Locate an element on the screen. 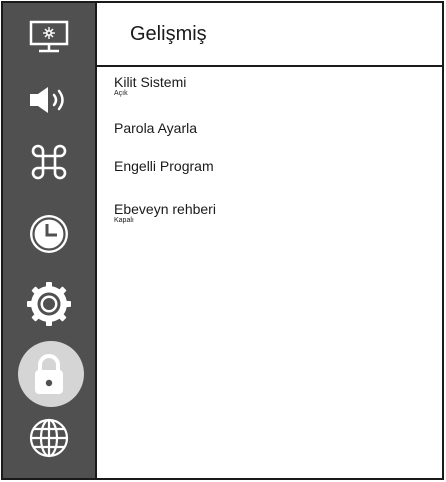 The image size is (446, 482). menu-item-label: Engelli Program is located at coordinates (164, 166).